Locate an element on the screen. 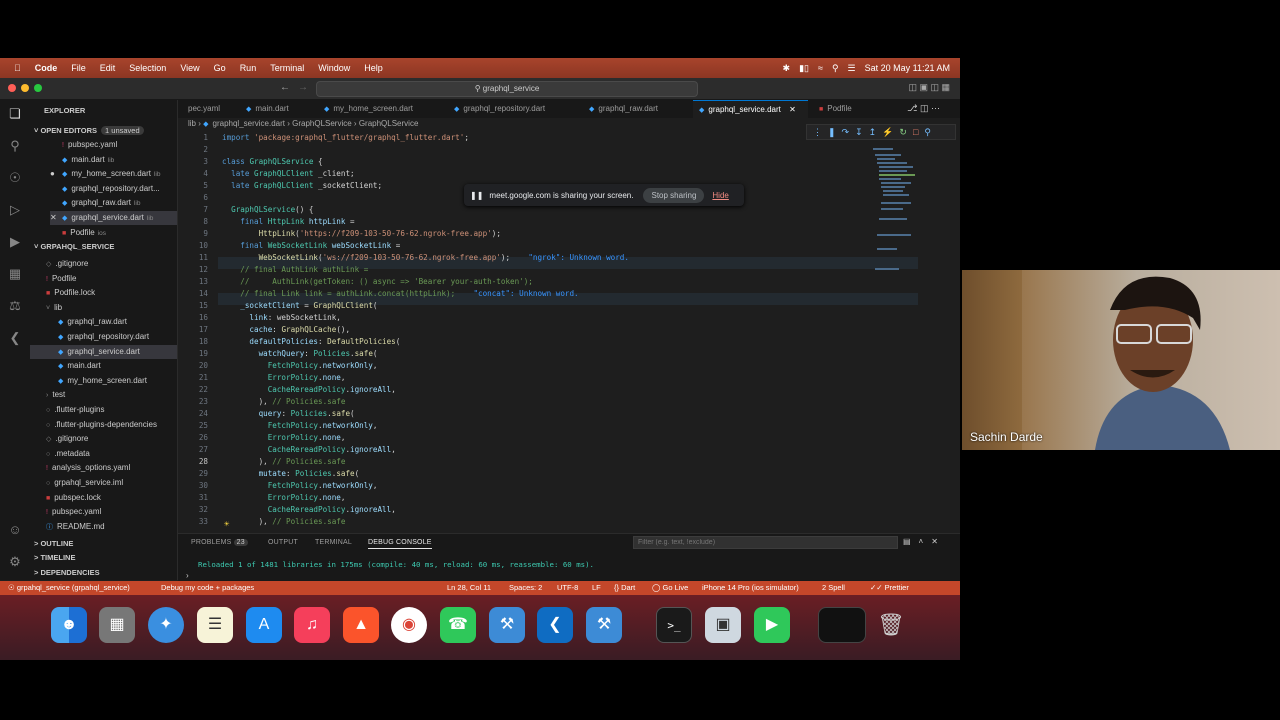 The width and height of the screenshot is (1280, 720). minimized-window-icon is located at coordinates (842, 625).